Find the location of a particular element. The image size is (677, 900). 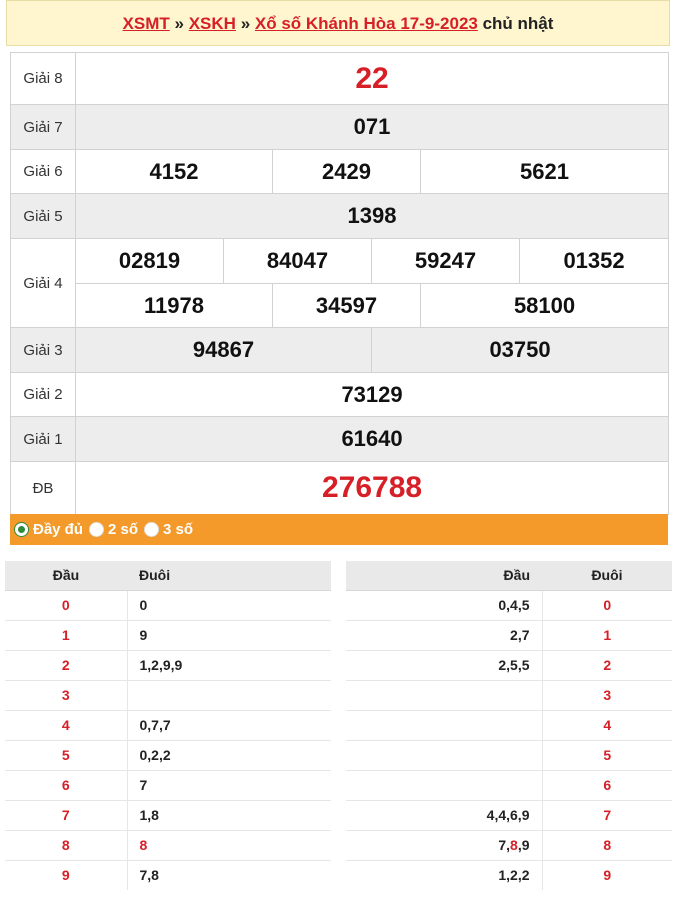

prize-number: 5621 is located at coordinates (544, 171).